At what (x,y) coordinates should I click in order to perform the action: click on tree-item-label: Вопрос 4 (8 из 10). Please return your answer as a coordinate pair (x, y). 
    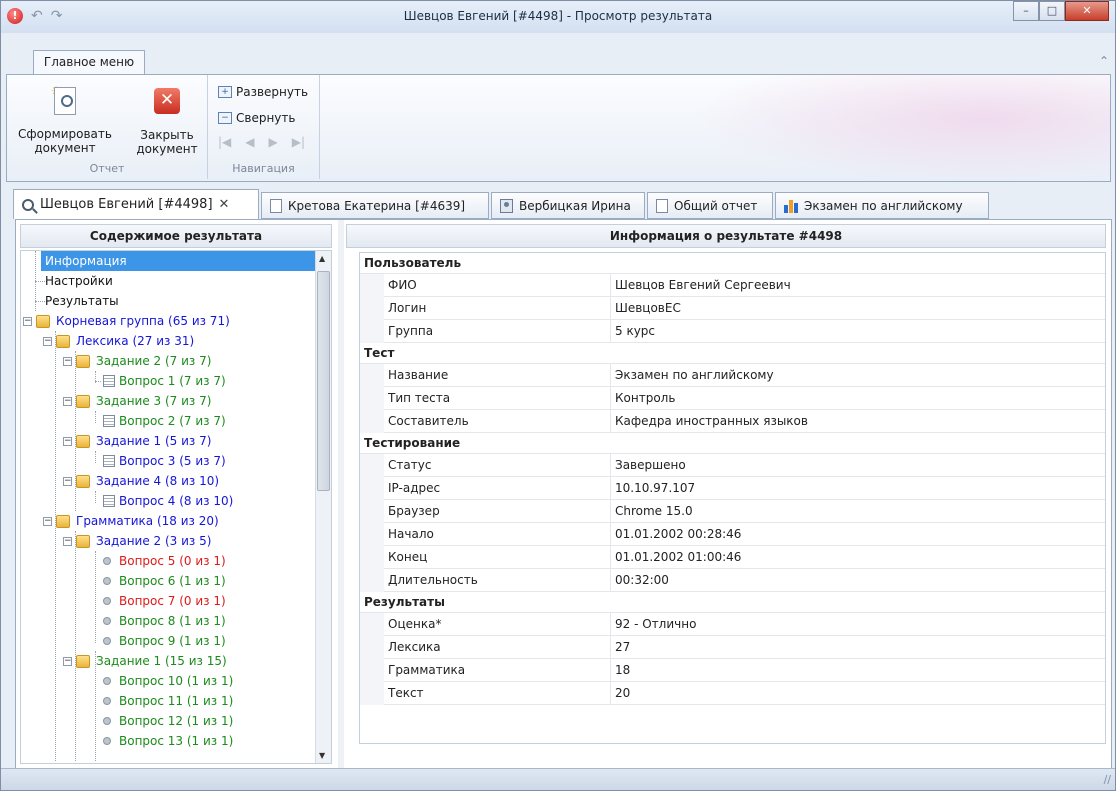
    Looking at the image, I should click on (176, 501).